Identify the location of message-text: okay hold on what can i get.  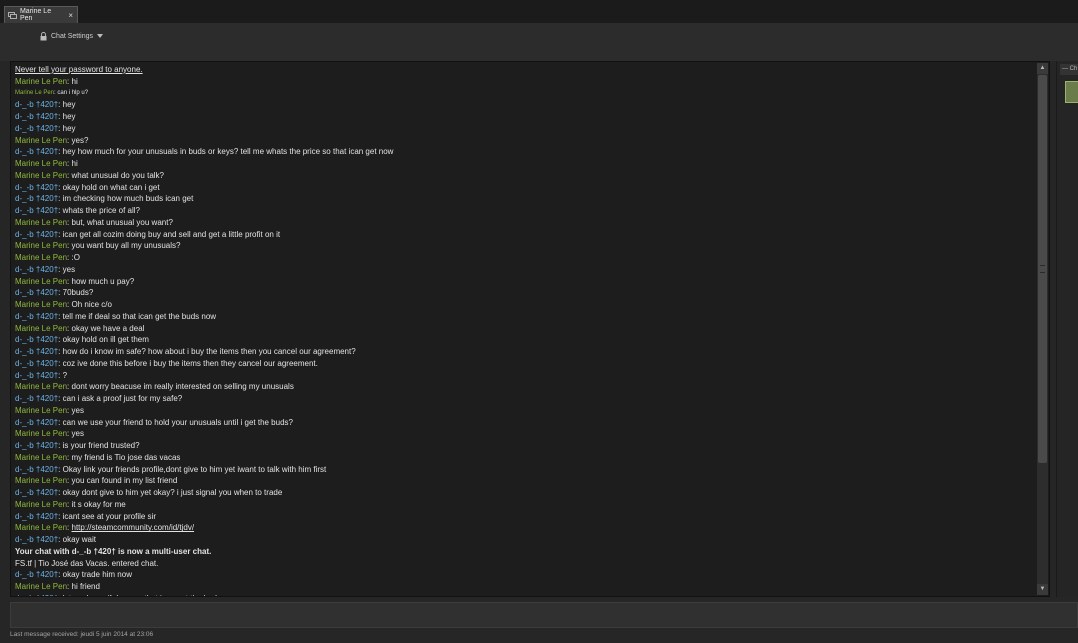
(110, 187).